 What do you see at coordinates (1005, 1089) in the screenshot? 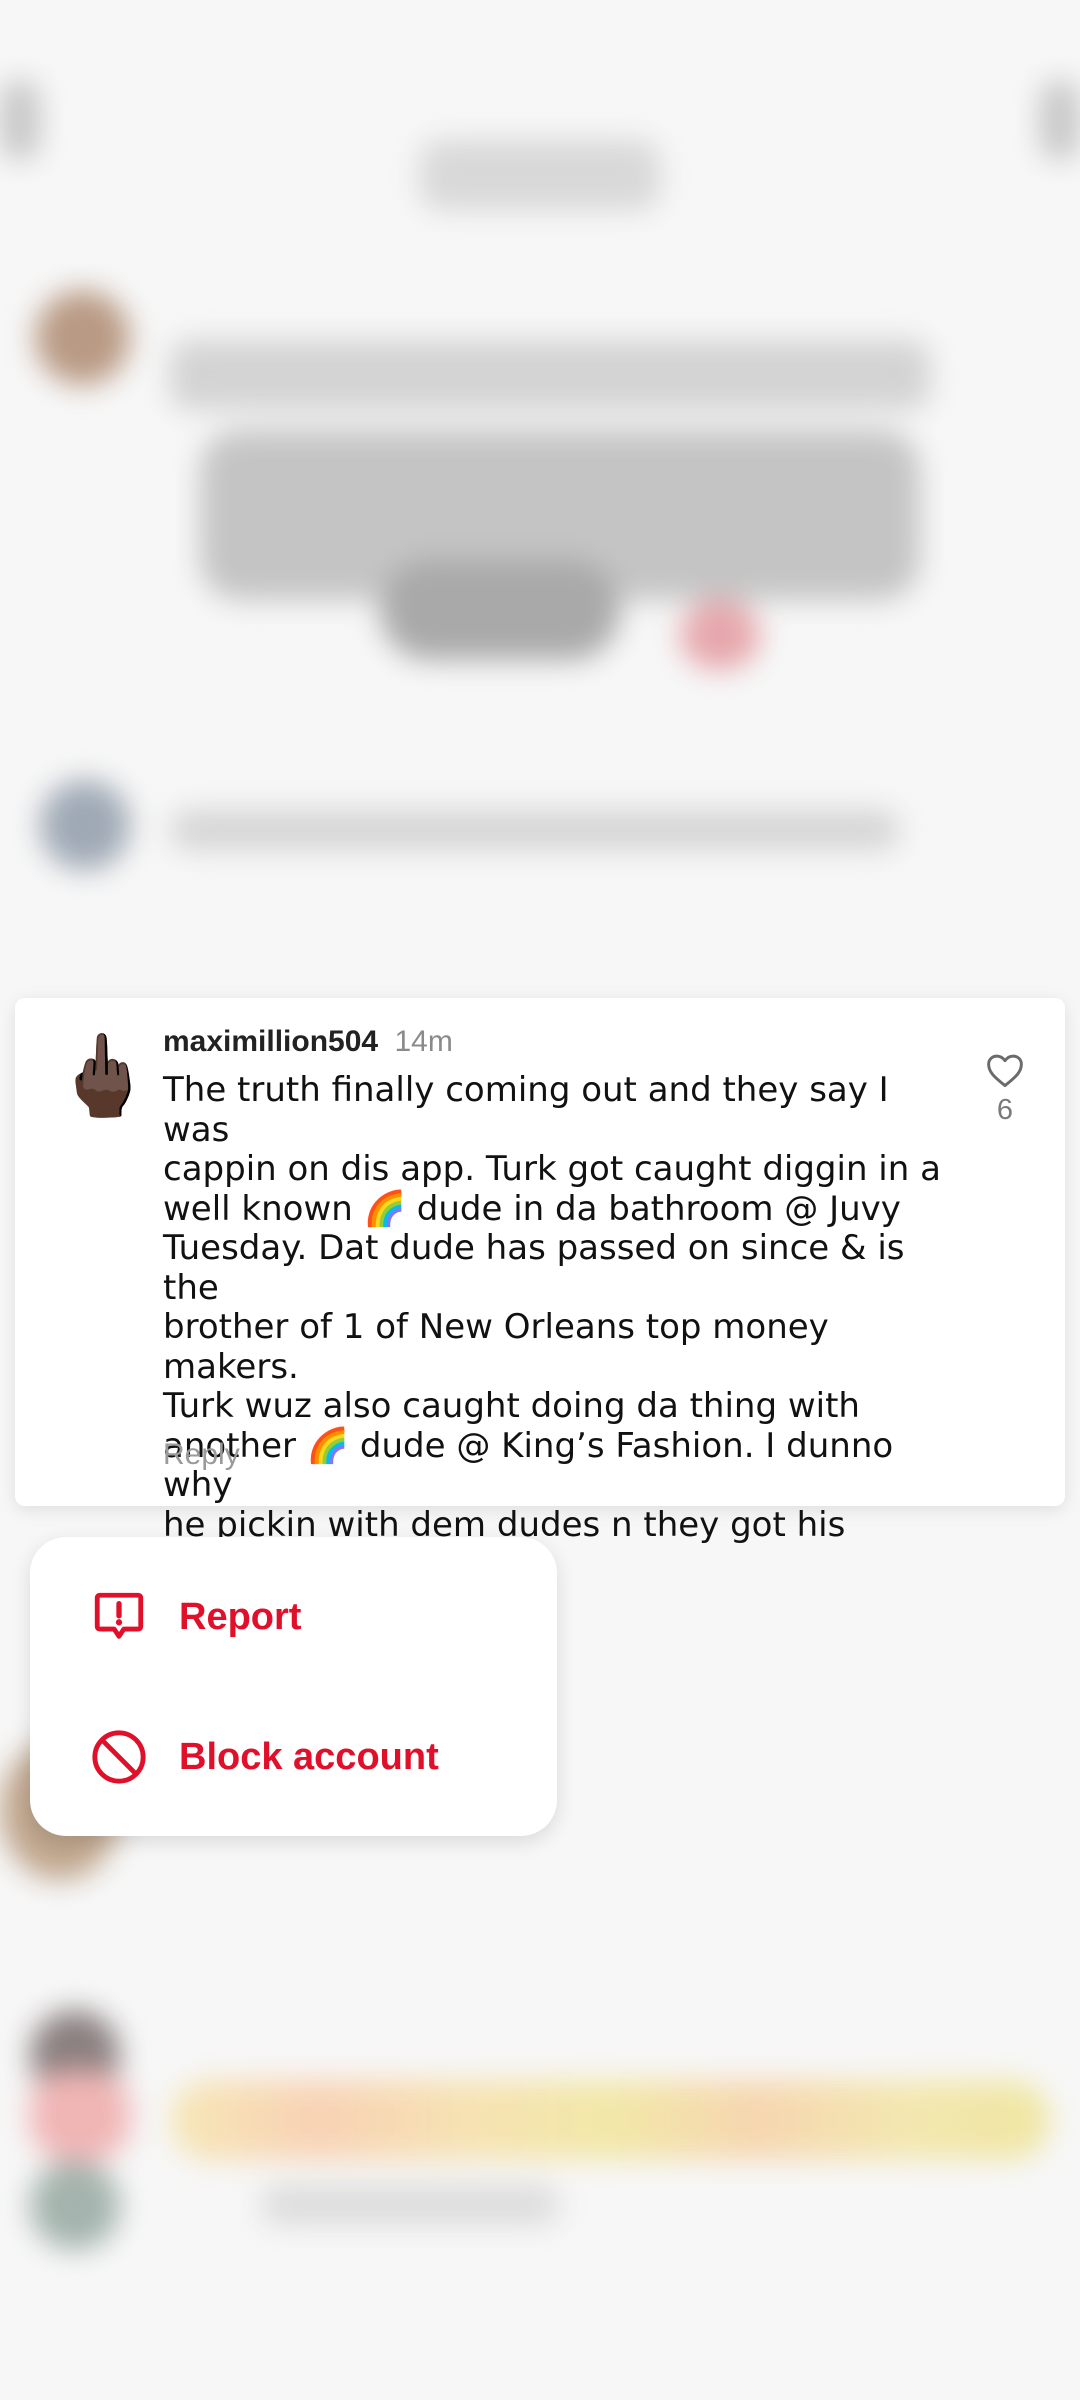
I see `like-control: 6` at bounding box center [1005, 1089].